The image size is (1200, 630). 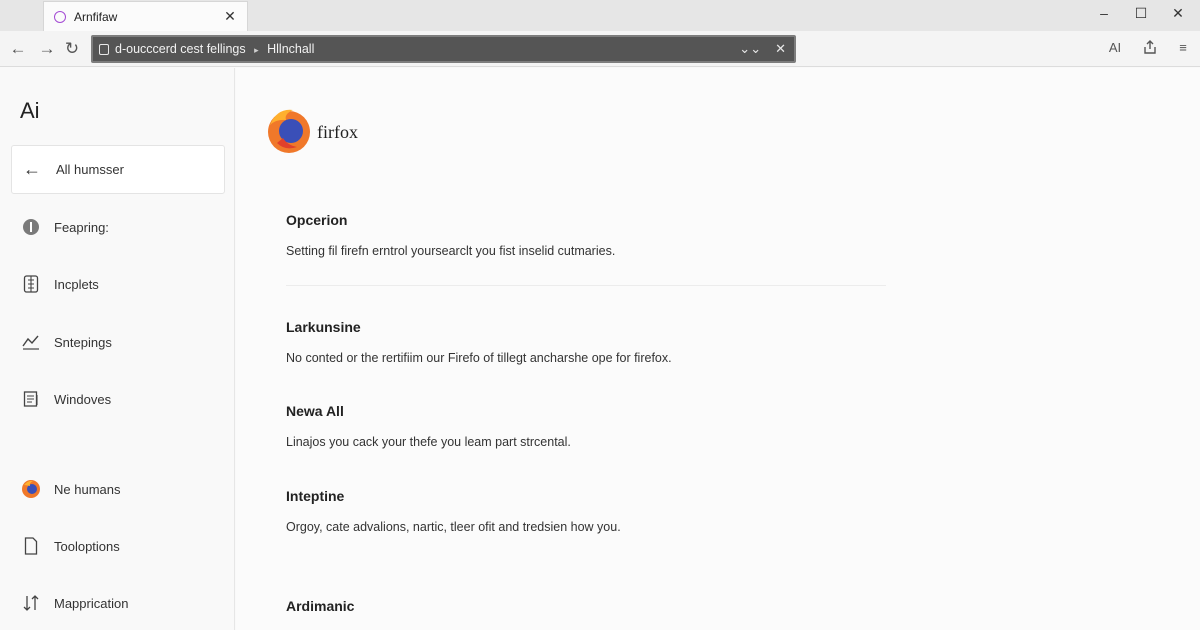 What do you see at coordinates (1150, 48) in the screenshot?
I see `share-icon` at bounding box center [1150, 48].